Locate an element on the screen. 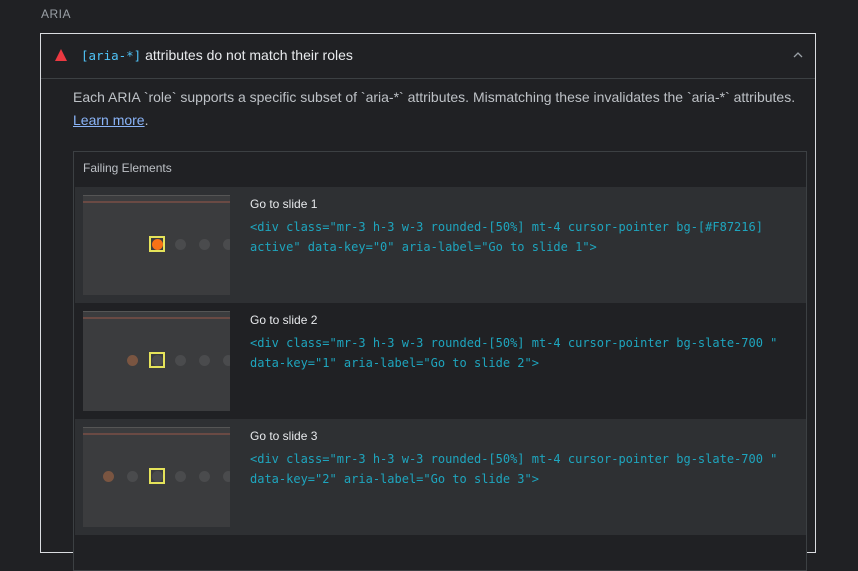  section-title: ARIA is located at coordinates (56, 14).